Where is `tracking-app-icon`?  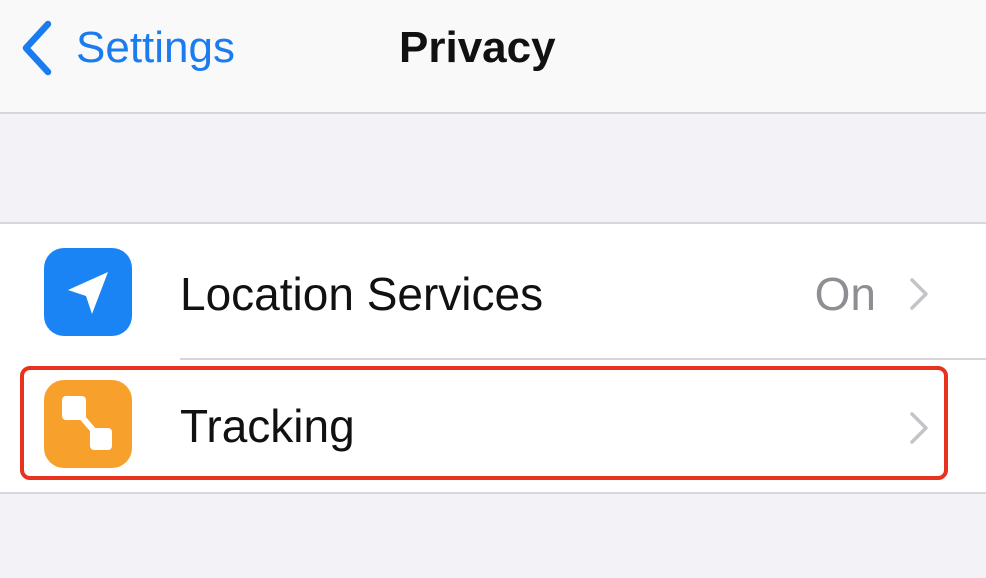 tracking-app-icon is located at coordinates (88, 424).